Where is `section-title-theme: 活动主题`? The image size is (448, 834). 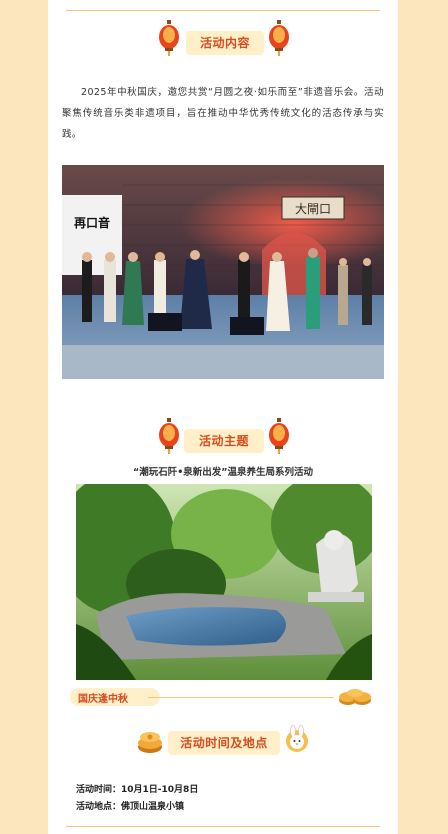
section-title-theme: 活动主题 is located at coordinates (224, 441).